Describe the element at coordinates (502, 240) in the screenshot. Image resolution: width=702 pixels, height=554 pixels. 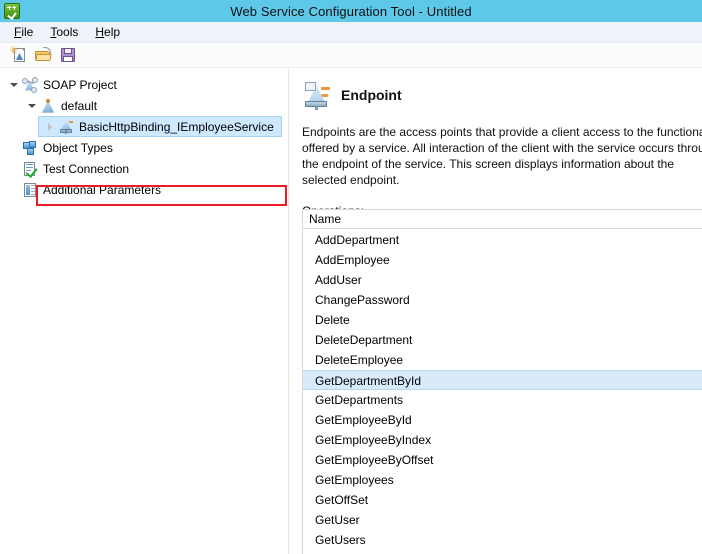
I see `operation-row: AddDepartment` at that location.